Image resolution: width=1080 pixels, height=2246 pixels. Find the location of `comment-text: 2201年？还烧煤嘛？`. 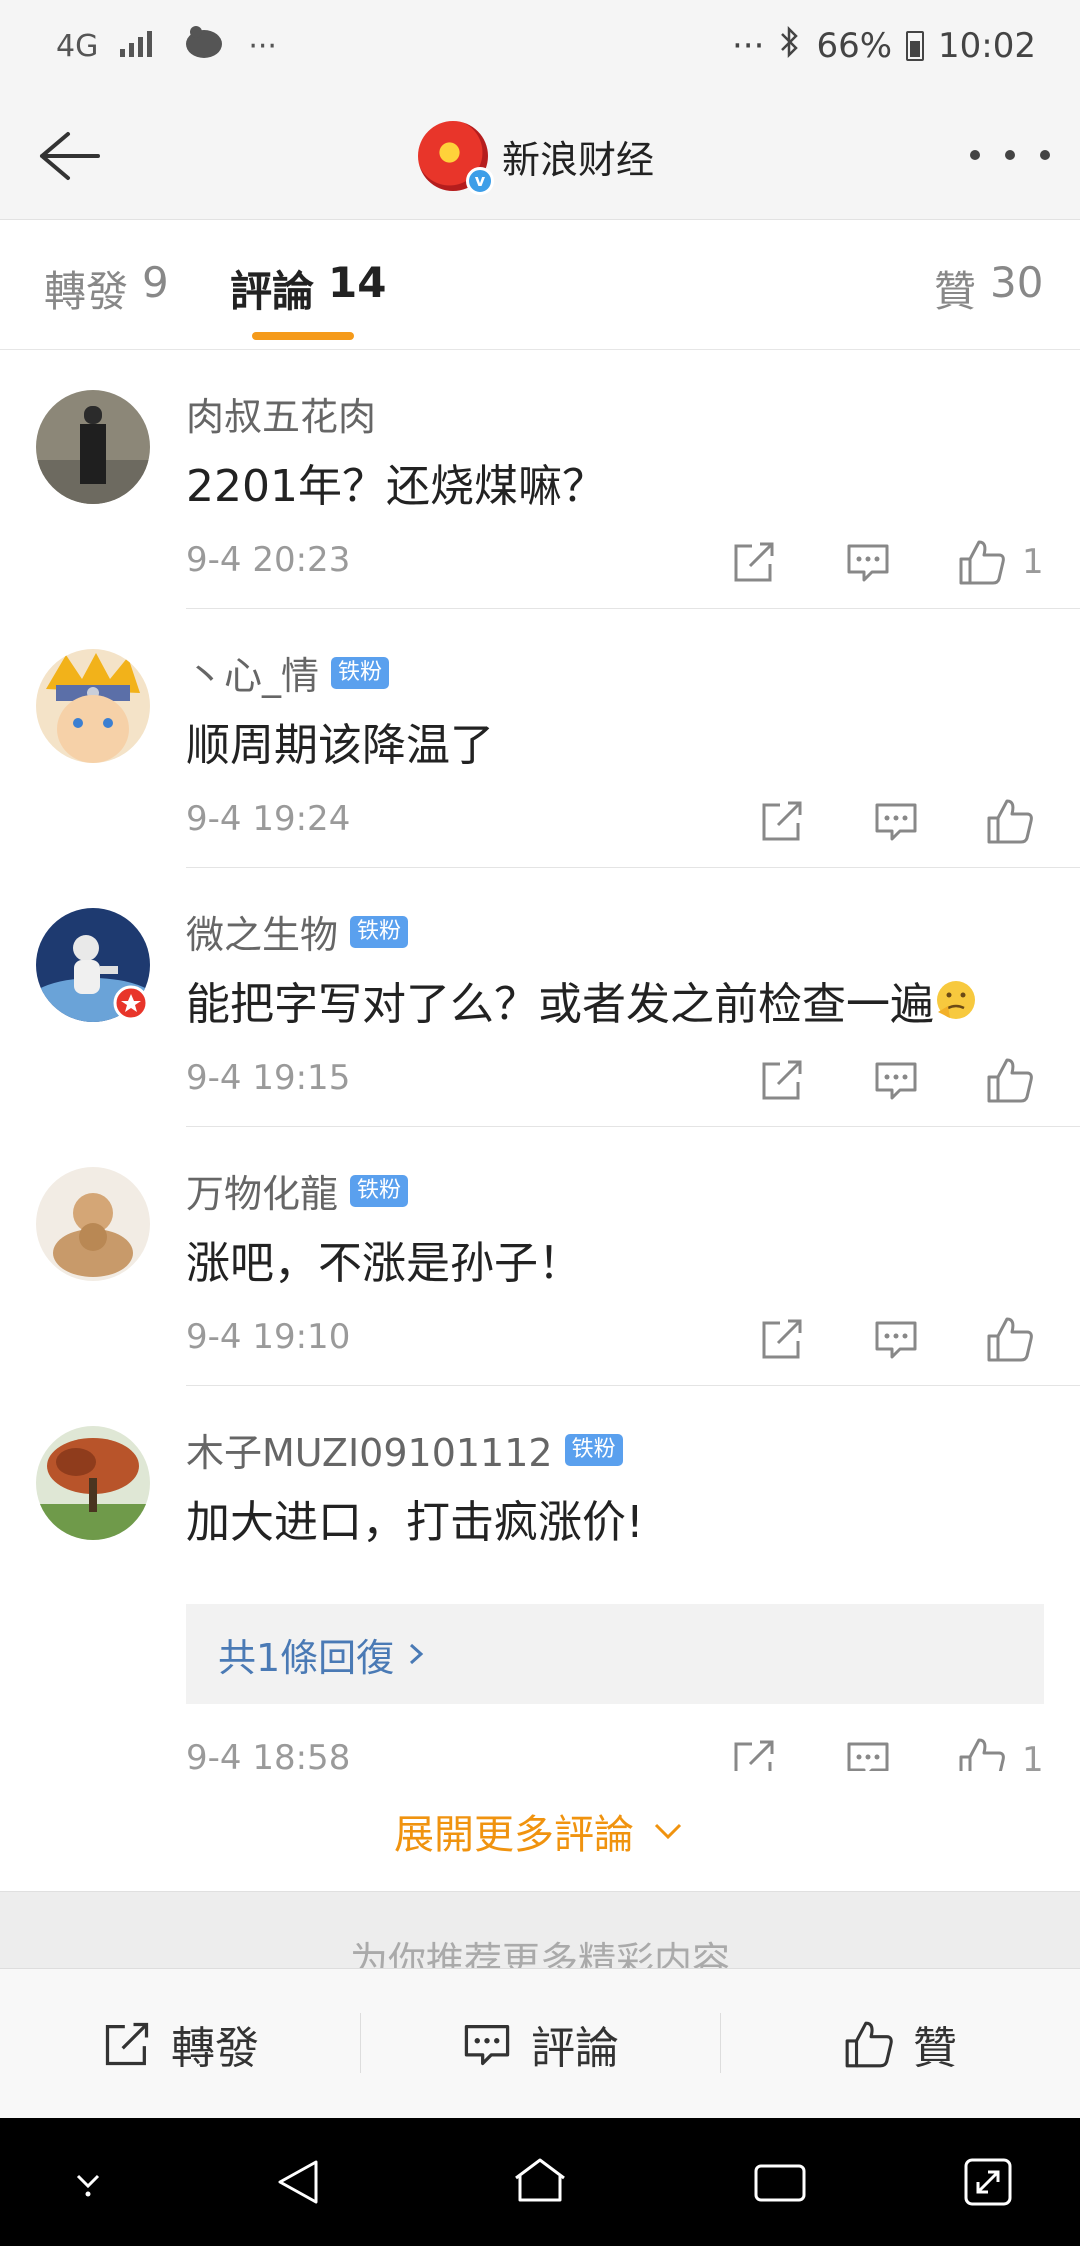

comment-text: 2201年？还烧煤嘛？ is located at coordinates (396, 486).